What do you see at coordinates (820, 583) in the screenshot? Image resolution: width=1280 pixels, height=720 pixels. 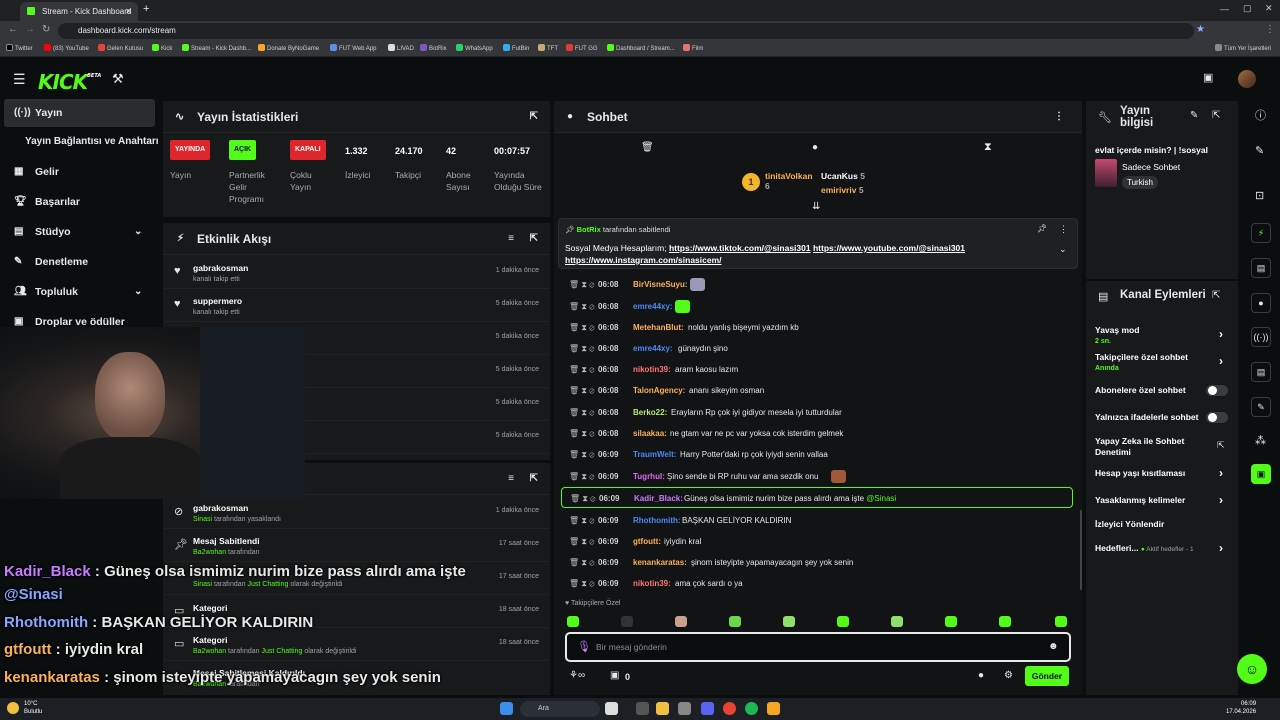 I see `chat-message: 🗑︎ ⧗ ⊘ 06:09 nikotin39: ama çok sardı o ya` at bounding box center [820, 583].